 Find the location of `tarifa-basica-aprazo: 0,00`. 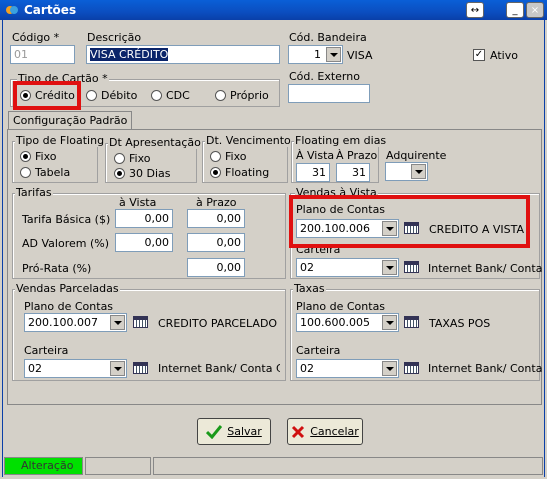

tarifa-basica-aprazo: 0,00 is located at coordinates (216, 218).